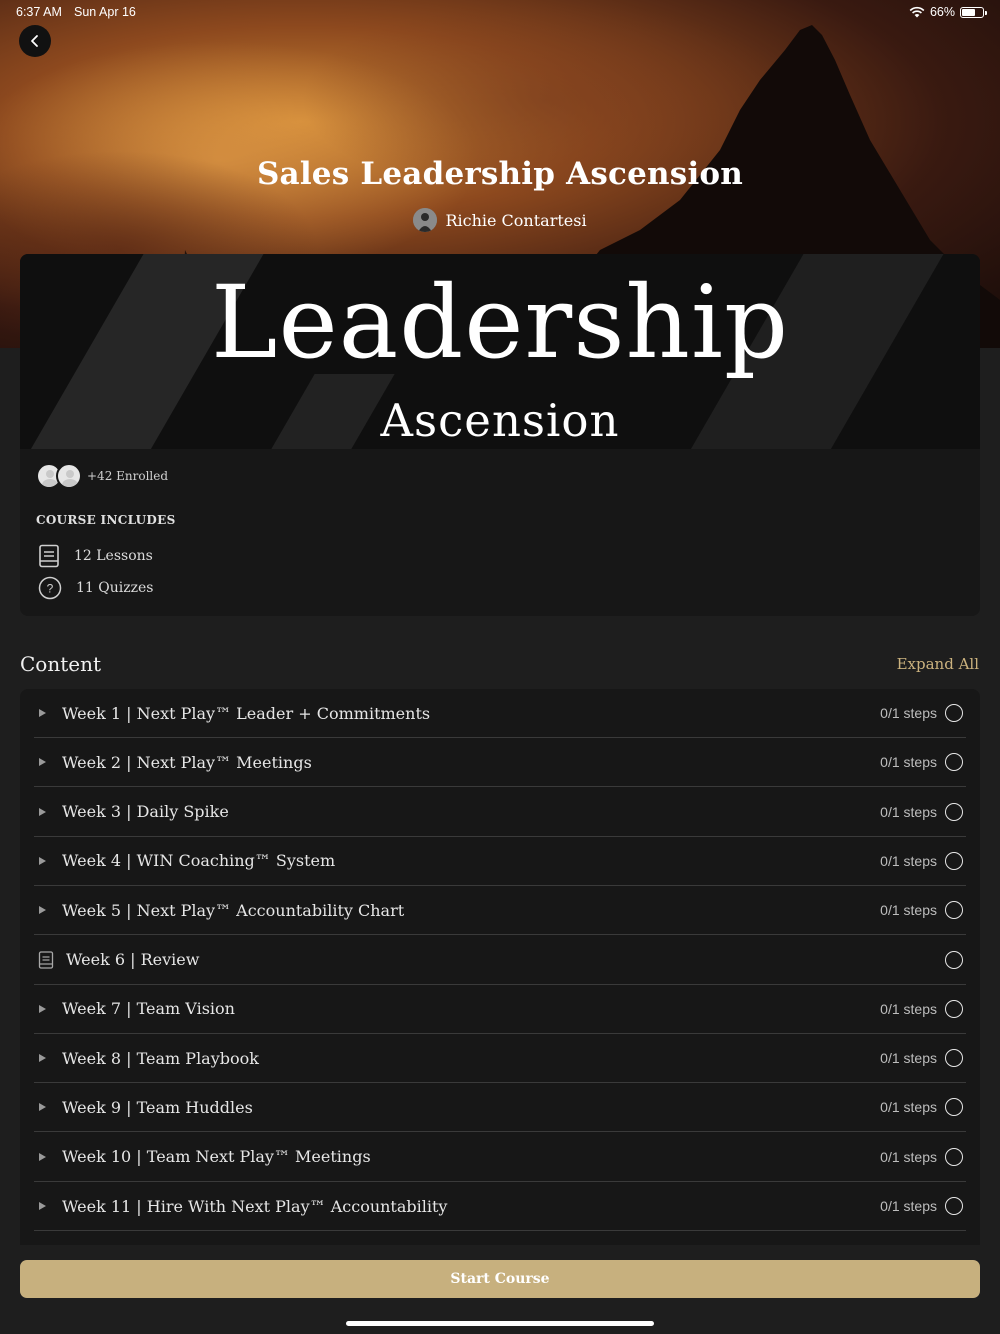  What do you see at coordinates (942, 12) in the screenshot?
I see `battery-percent: 66%` at bounding box center [942, 12].